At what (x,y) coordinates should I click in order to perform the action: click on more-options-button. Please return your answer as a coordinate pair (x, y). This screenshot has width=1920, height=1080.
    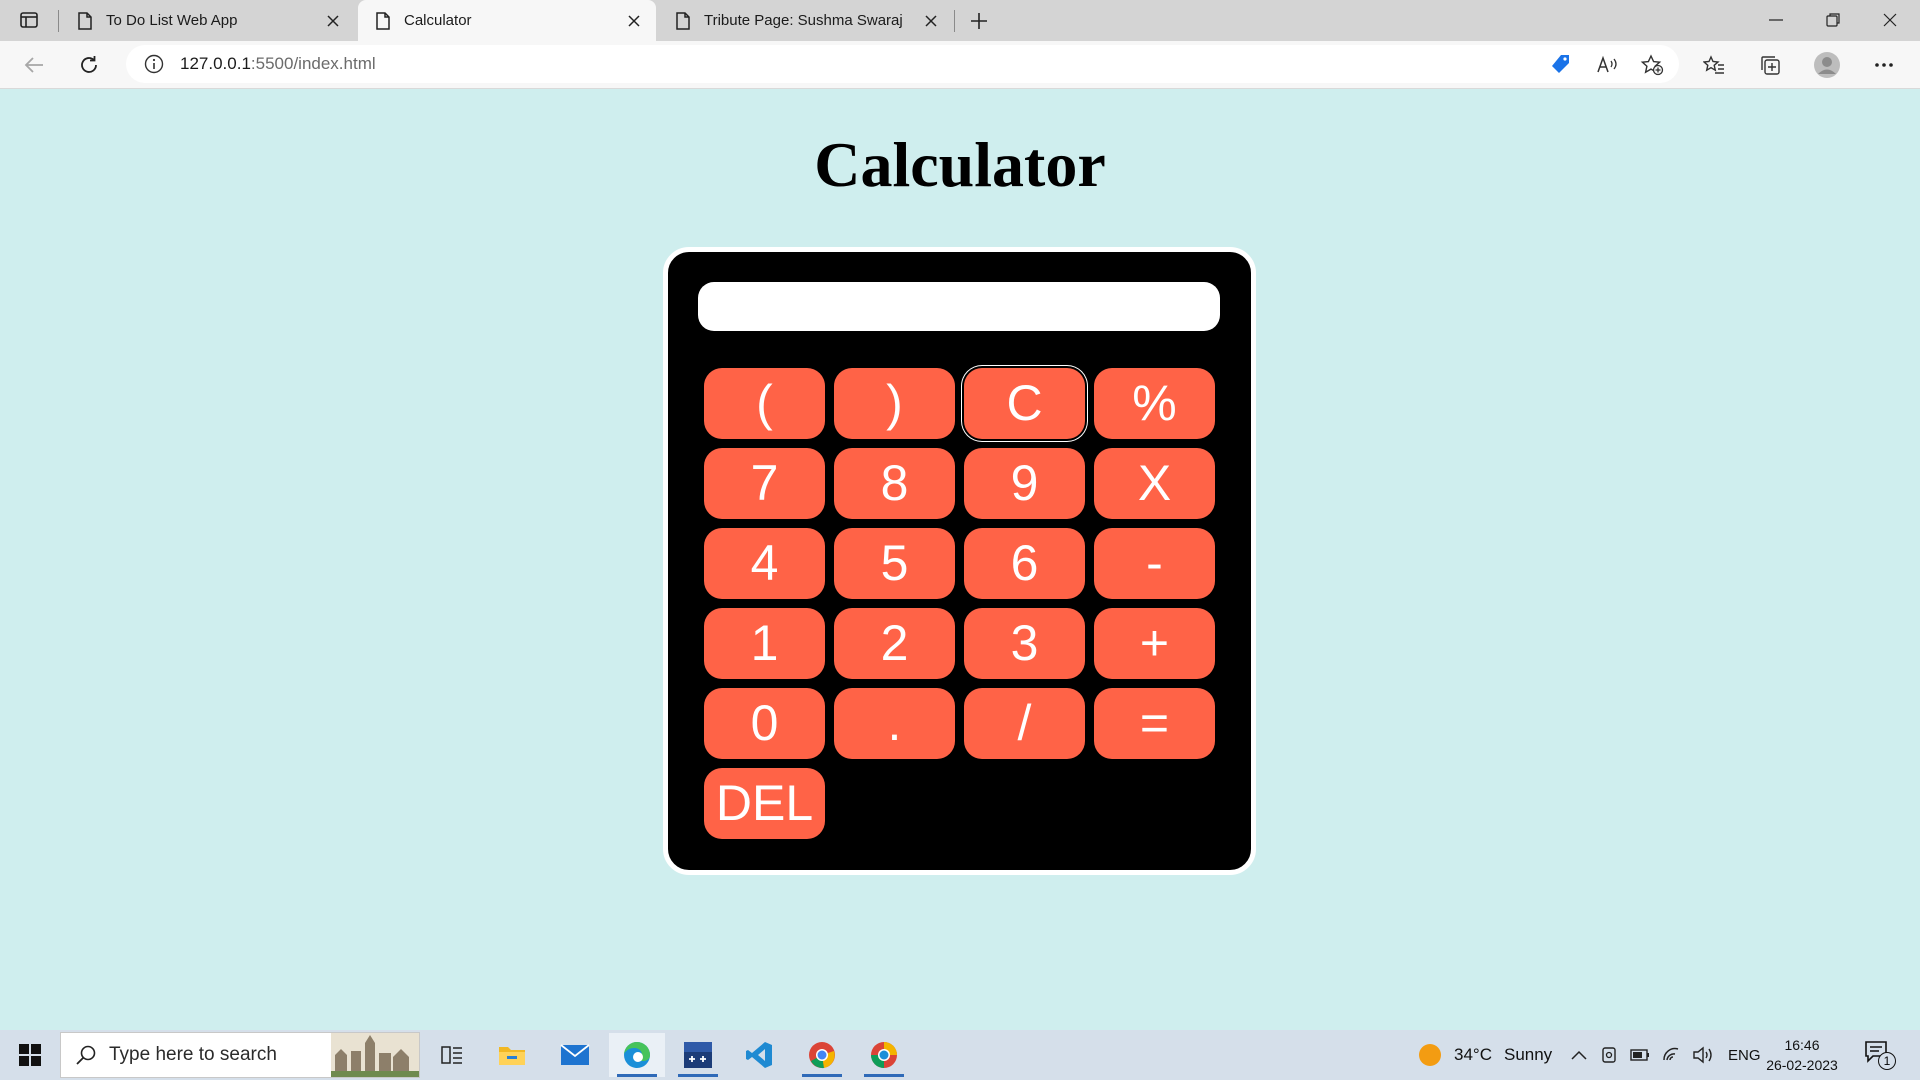
    Looking at the image, I should click on (1884, 65).